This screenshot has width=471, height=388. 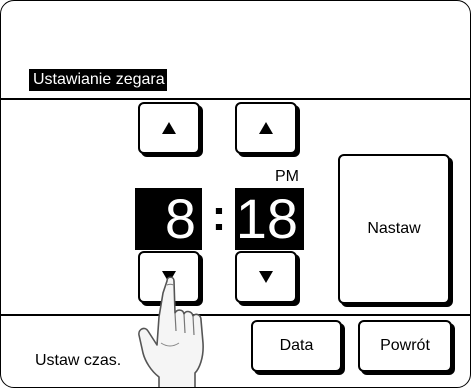 I want to click on status-message: Ustaw czas., so click(x=78, y=360).